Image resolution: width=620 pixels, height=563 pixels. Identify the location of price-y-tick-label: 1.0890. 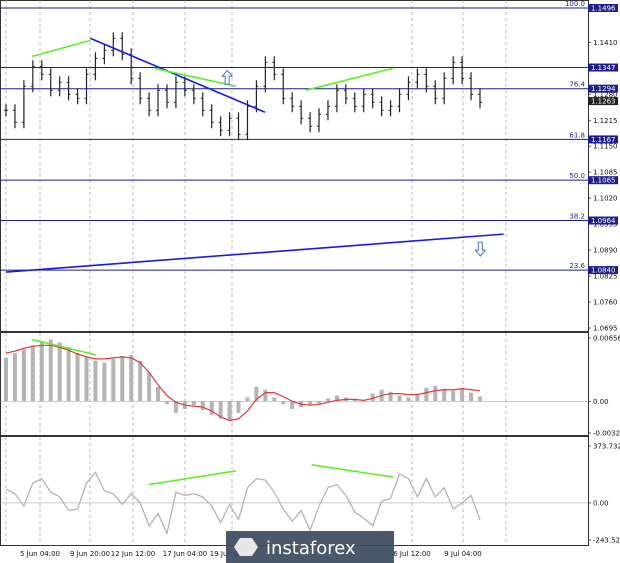
(605, 251).